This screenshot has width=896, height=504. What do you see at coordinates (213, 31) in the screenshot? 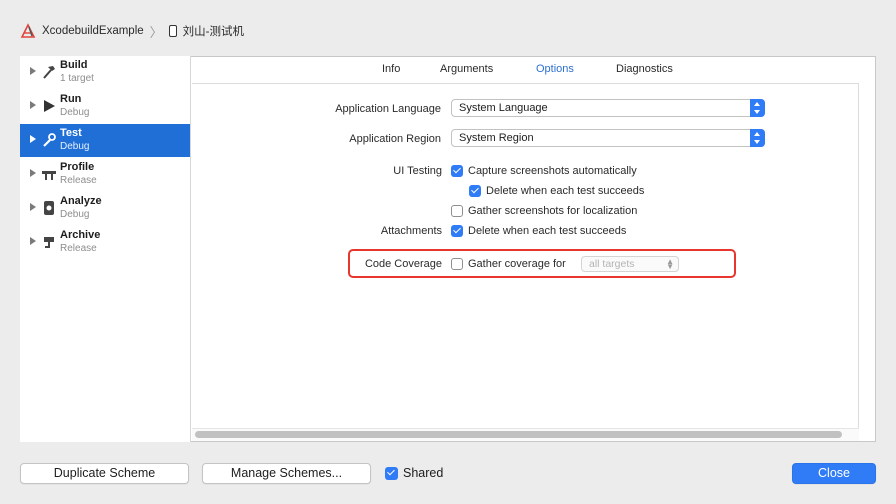
I see `destination-name: 刘山-测试机` at bounding box center [213, 31].